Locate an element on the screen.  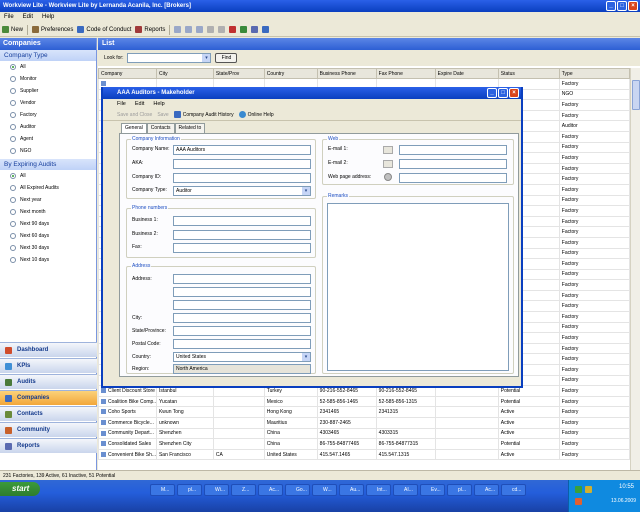
security-icon is located at coordinates (578, 501).